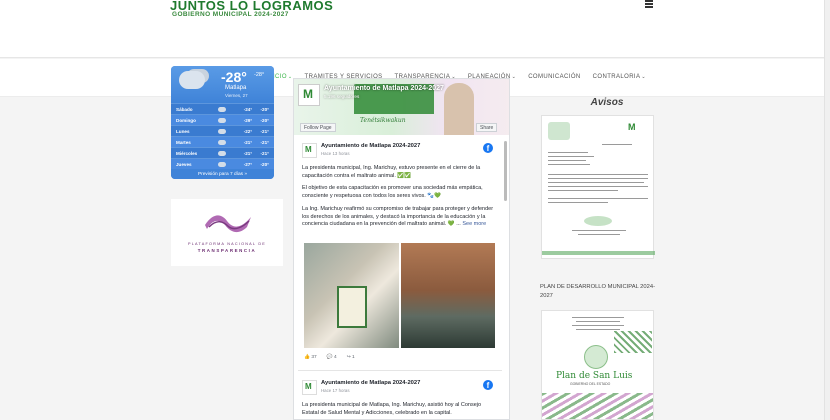  Describe the element at coordinates (183, 131) in the screenshot. I see `forecast-day: Lunes` at that location.